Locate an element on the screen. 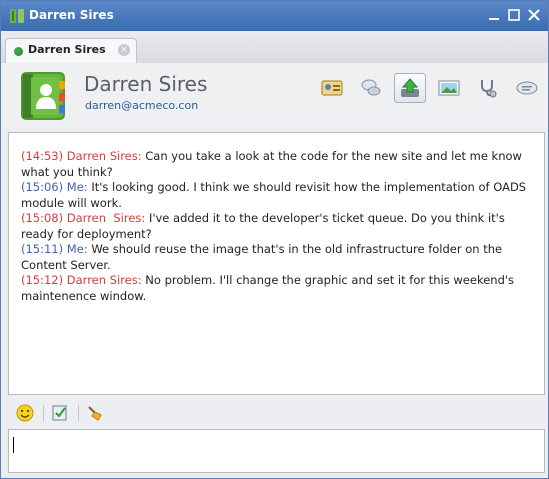 The width and height of the screenshot is (549, 479). chat-bubbles-icon is located at coordinates (371, 87).